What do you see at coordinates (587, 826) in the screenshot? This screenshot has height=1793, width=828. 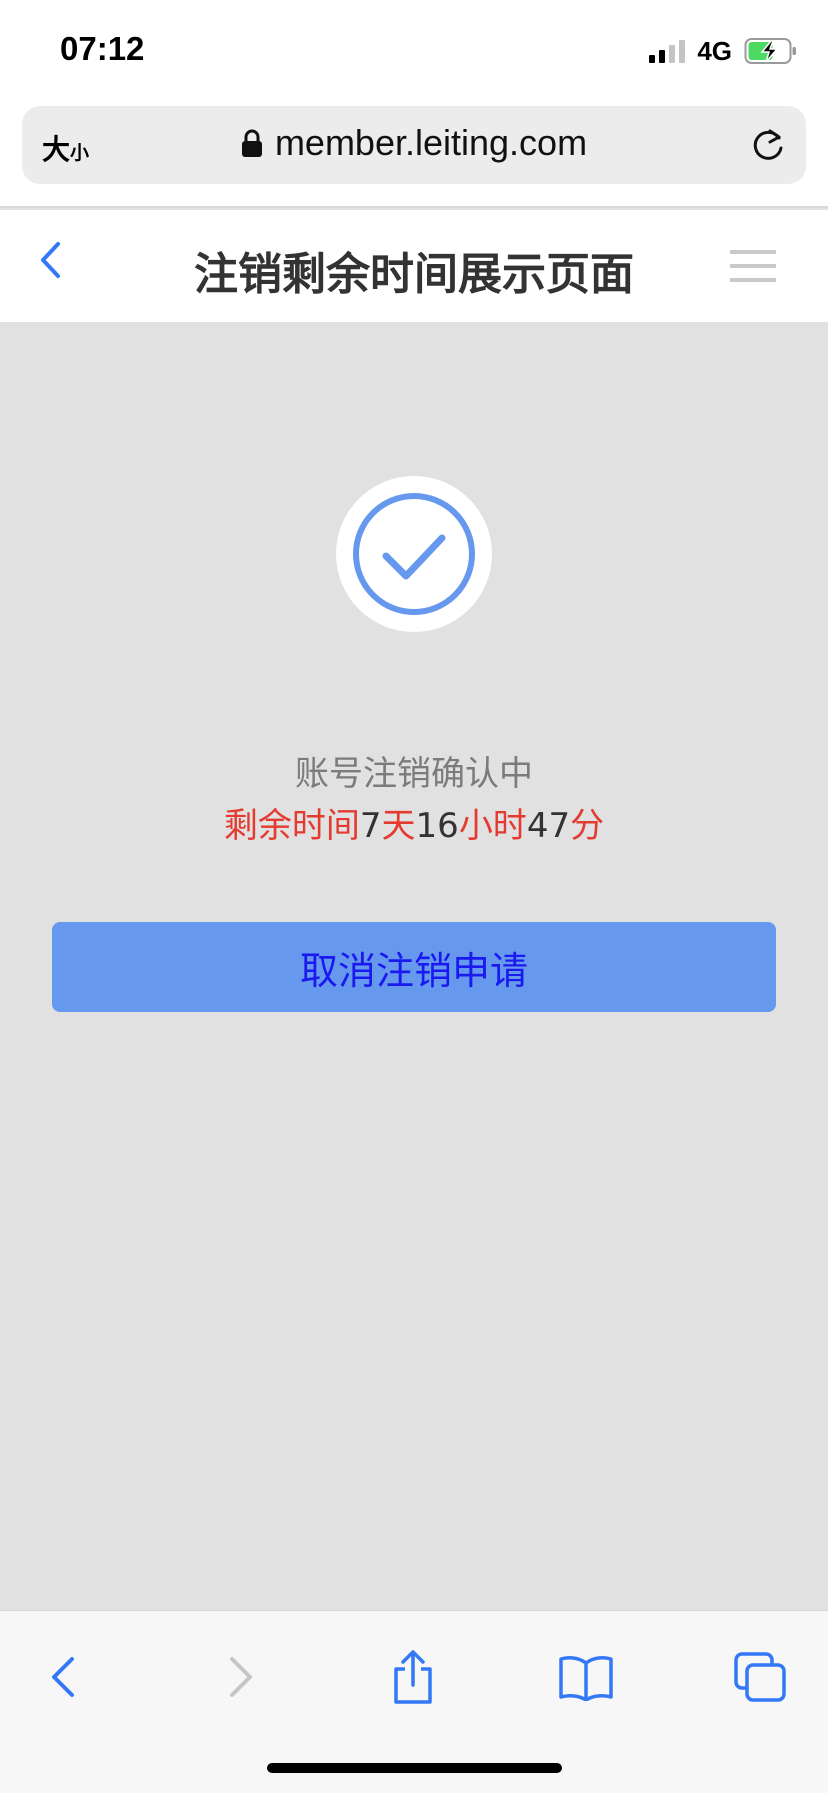 I see `minutes-unit: 分` at bounding box center [587, 826].